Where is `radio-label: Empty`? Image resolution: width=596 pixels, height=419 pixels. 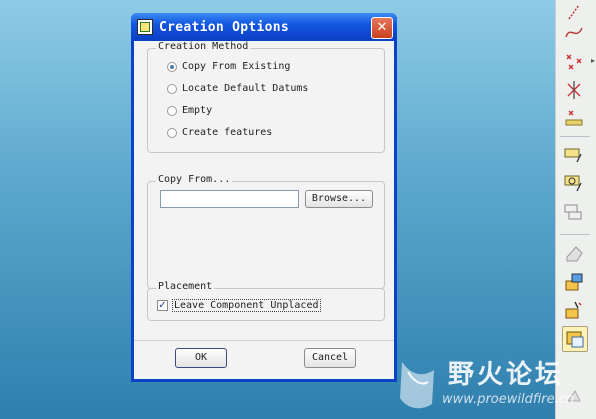 radio-label: Empty is located at coordinates (197, 110).